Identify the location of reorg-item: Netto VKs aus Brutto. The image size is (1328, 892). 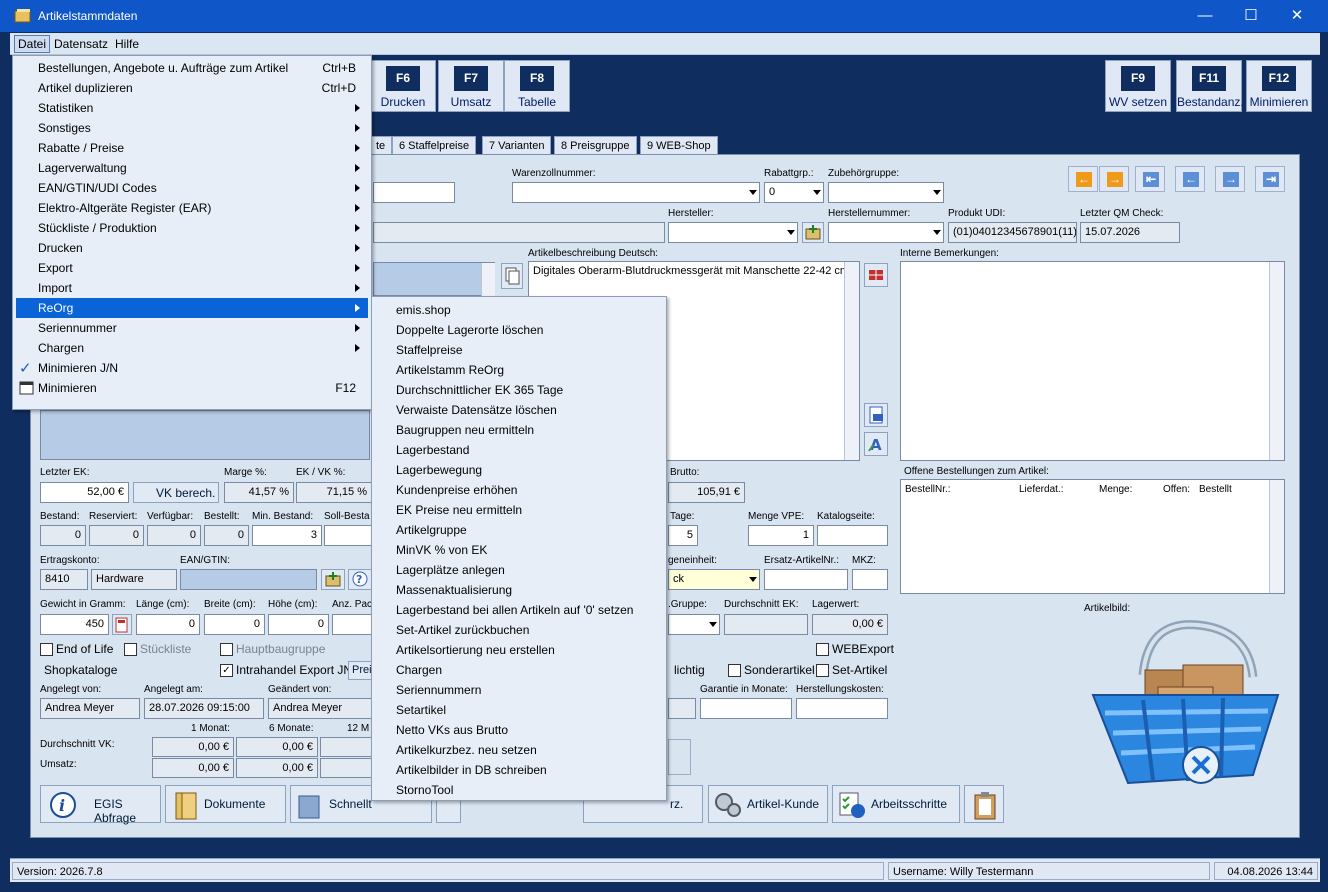
(452, 730).